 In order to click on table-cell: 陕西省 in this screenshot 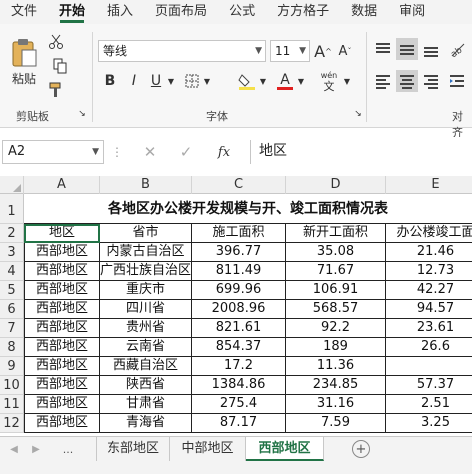, I will do `click(146, 385)`.